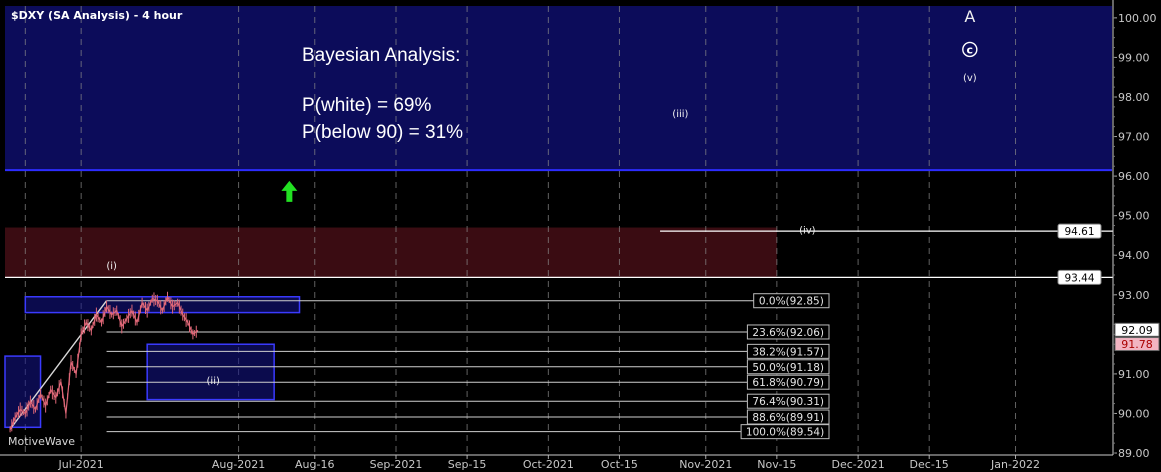 This screenshot has height=472, width=1161. Describe the element at coordinates (1079, 278) in the screenshot. I see `level-line-label: 93.44` at that location.